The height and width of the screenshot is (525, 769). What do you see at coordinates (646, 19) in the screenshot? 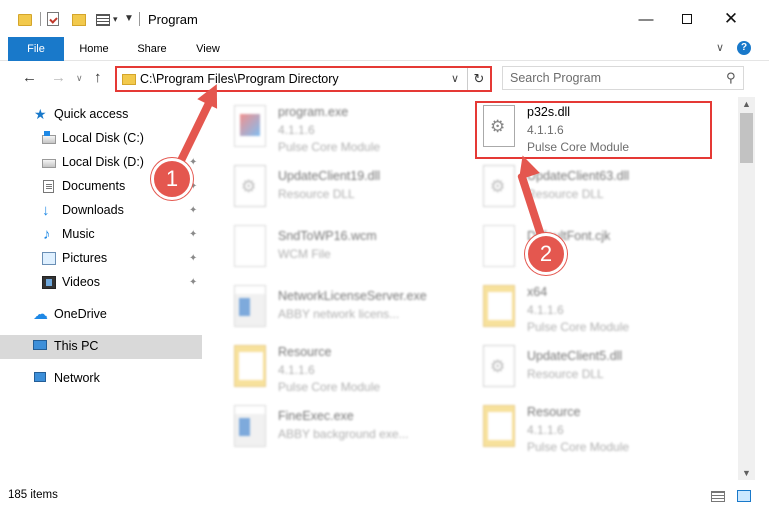
I see `minimize-button: —` at bounding box center [646, 19].